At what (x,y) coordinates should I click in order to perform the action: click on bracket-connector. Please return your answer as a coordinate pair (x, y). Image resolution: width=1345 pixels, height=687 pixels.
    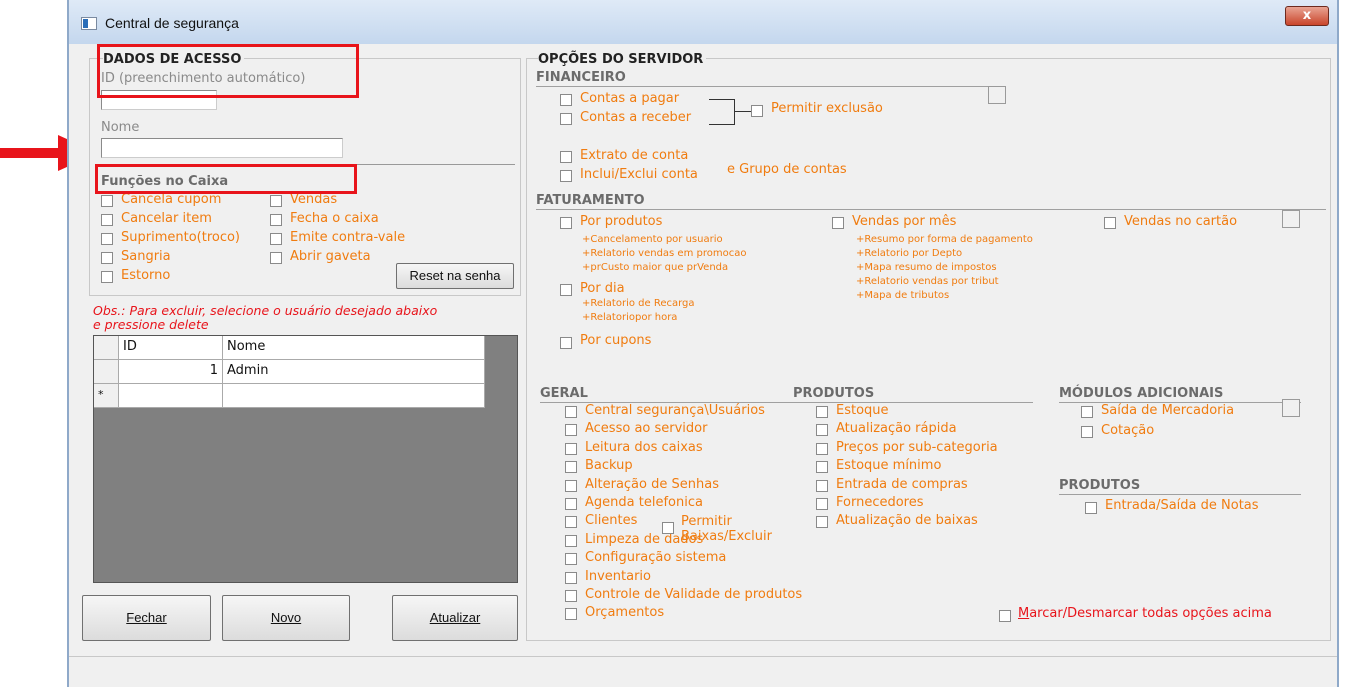
    Looking at the image, I should click on (743, 111).